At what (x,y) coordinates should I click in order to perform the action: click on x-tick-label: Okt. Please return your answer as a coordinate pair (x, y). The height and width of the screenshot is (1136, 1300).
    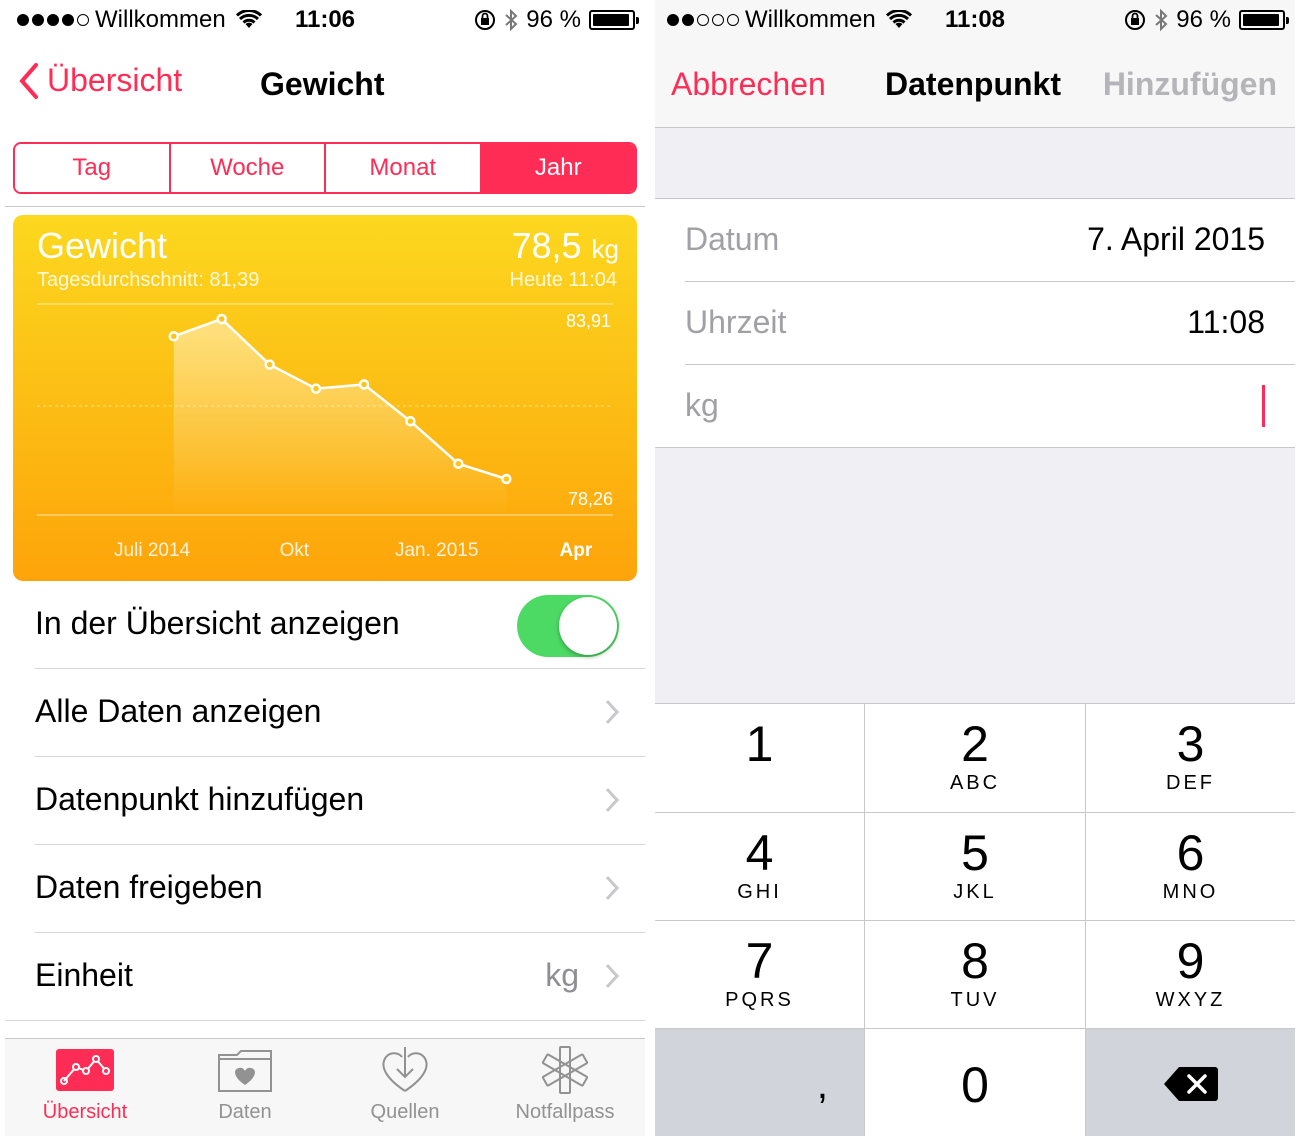
    Looking at the image, I should click on (295, 550).